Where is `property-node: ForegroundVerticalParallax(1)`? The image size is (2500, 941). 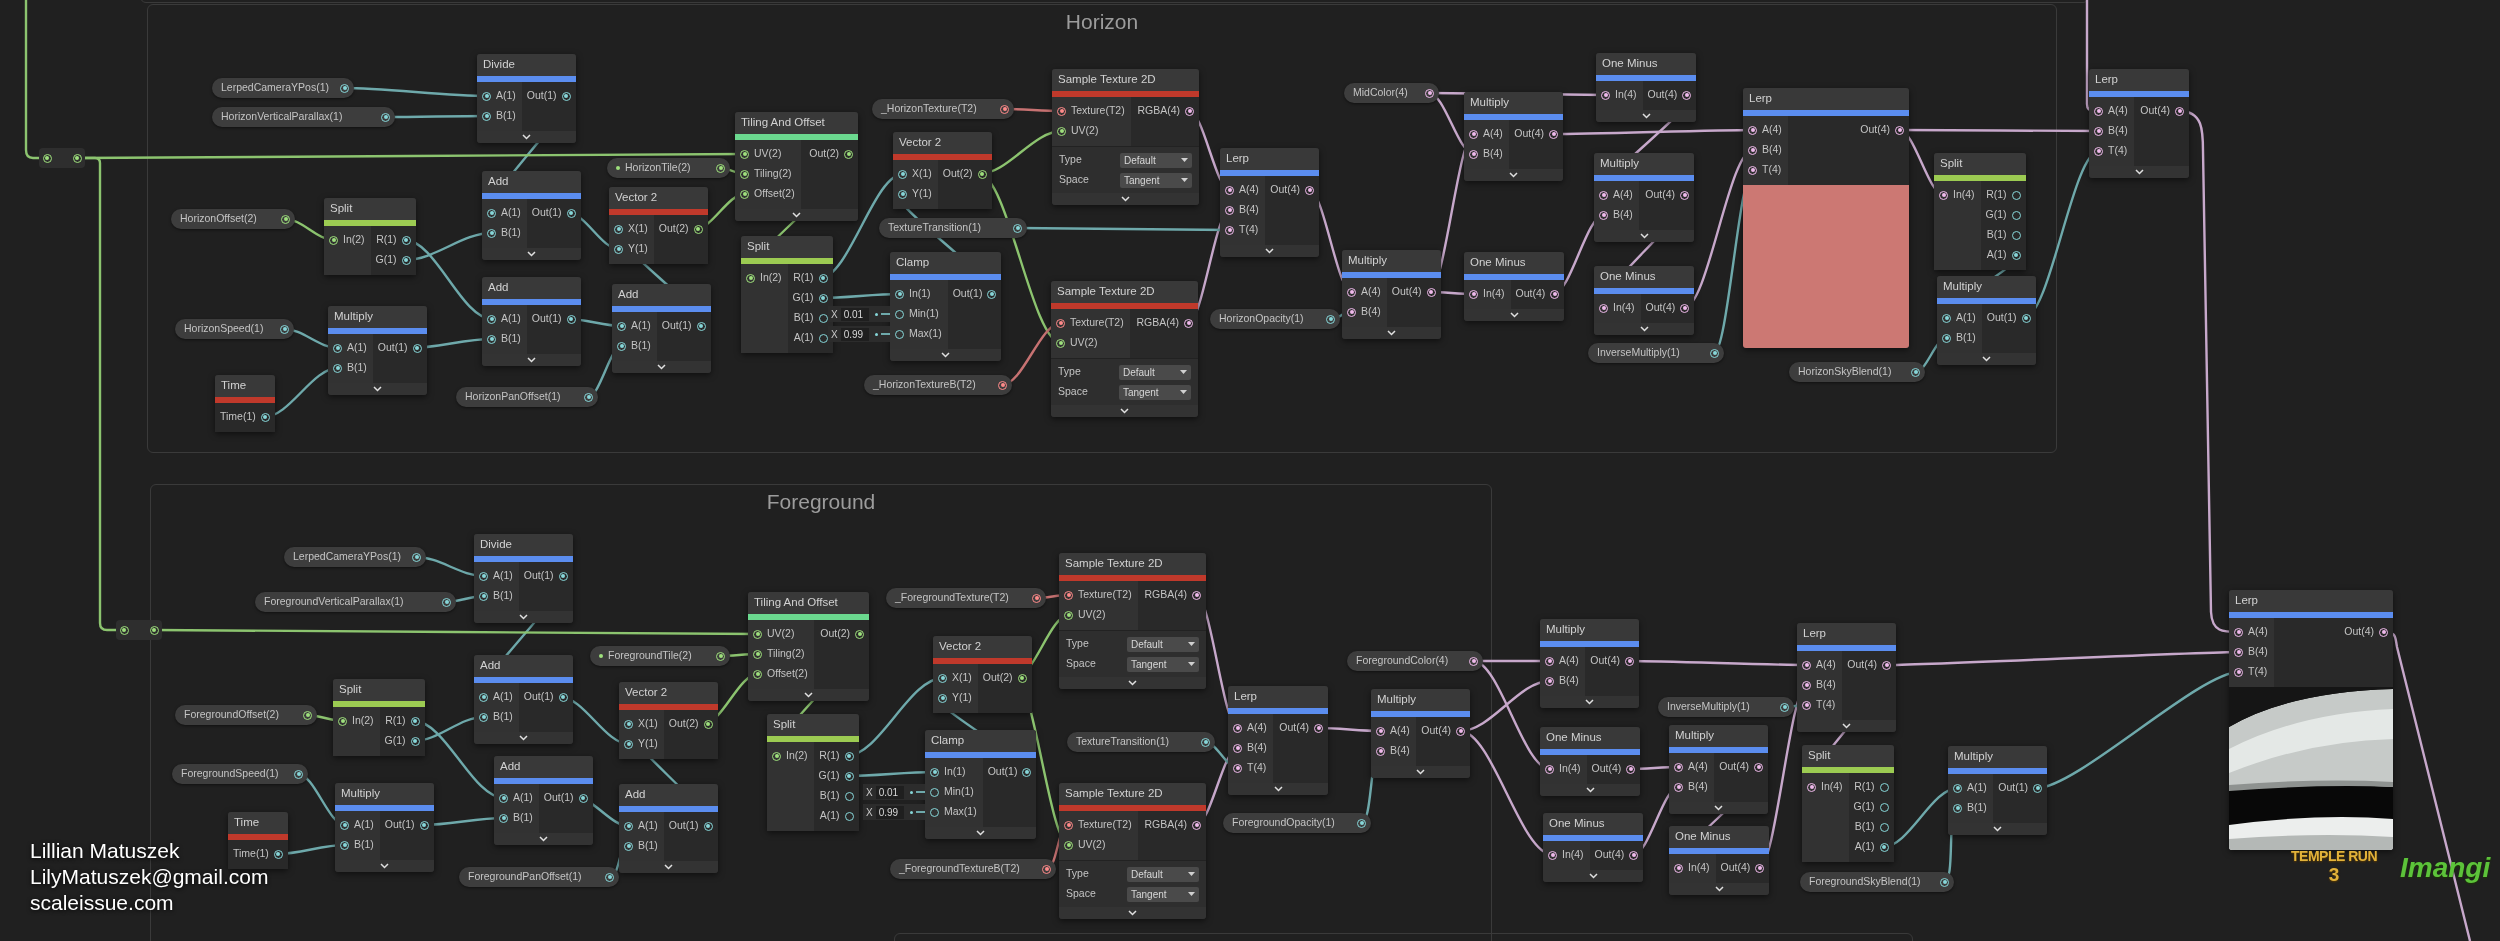
property-node: ForegroundVerticalParallax(1) is located at coordinates (355, 602).